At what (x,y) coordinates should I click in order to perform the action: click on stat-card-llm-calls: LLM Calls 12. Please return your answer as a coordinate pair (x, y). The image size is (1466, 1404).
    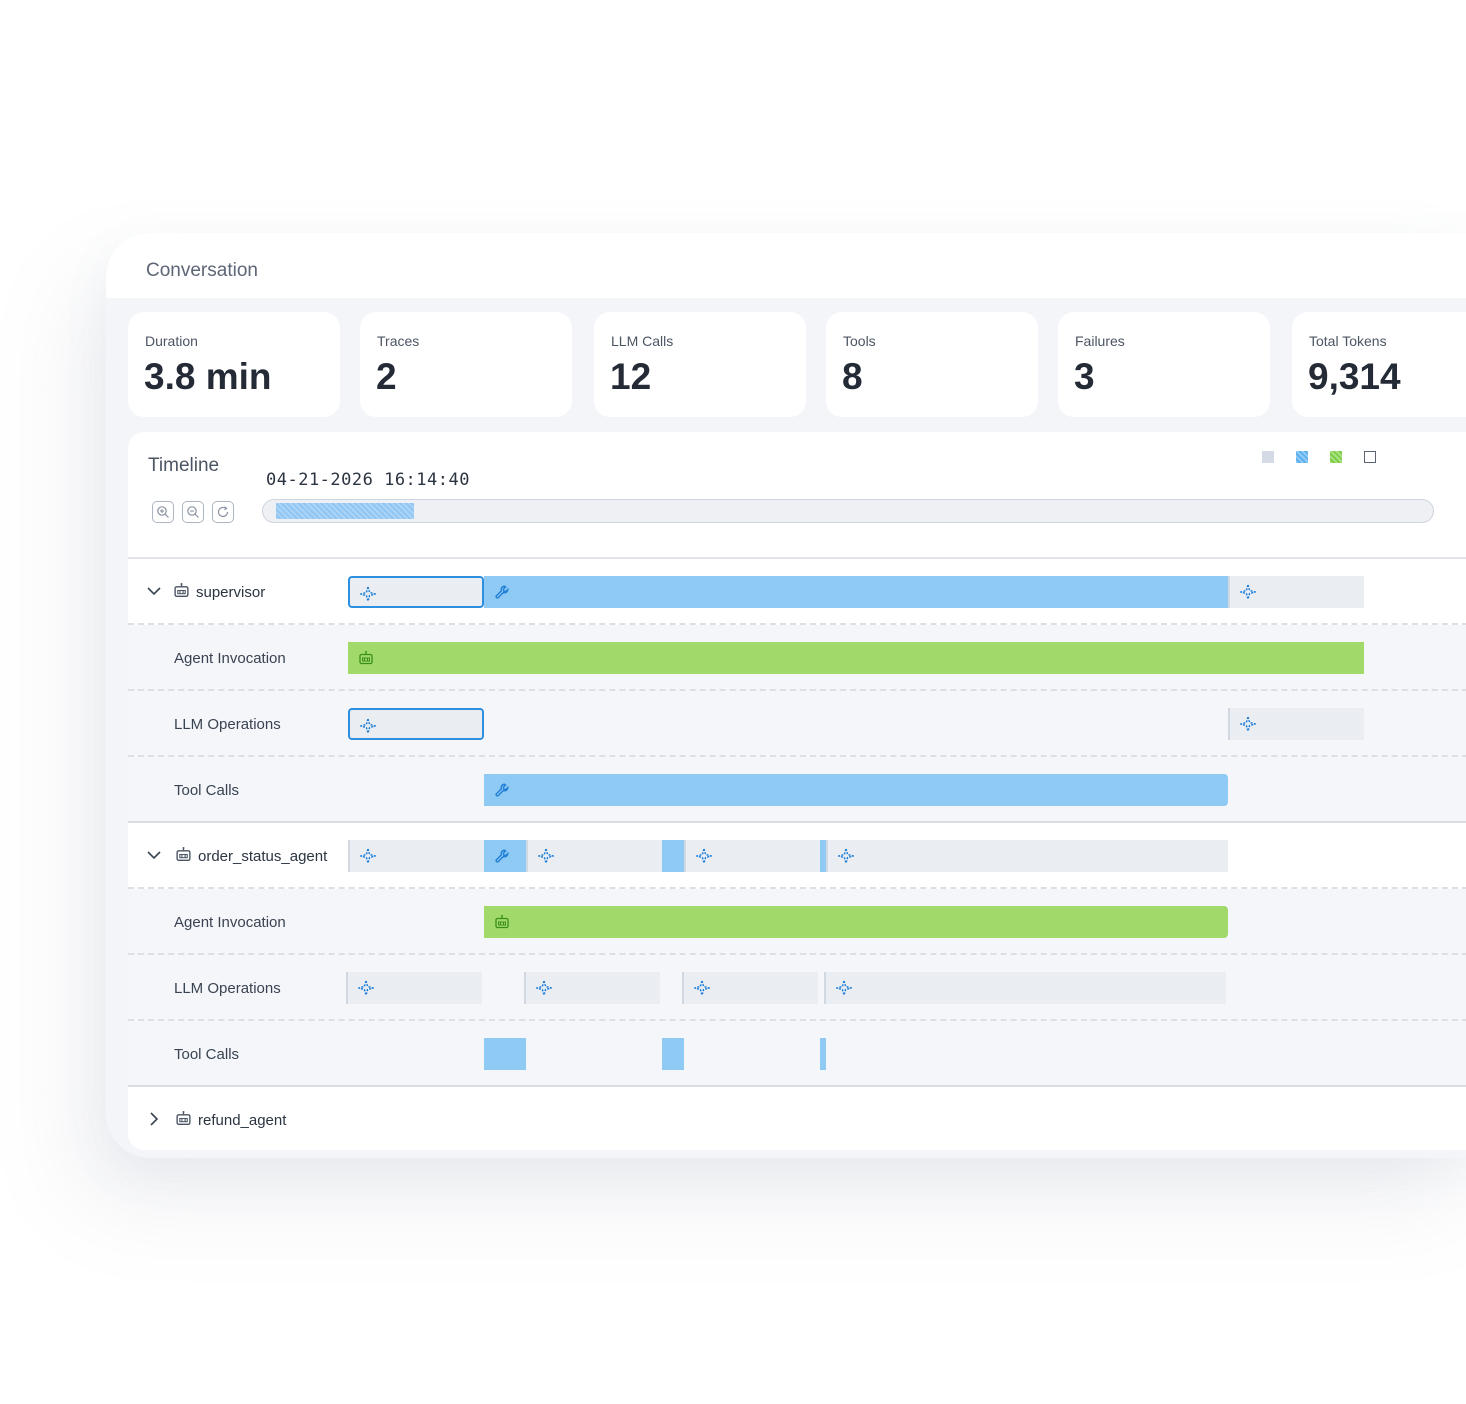
    Looking at the image, I should click on (700, 364).